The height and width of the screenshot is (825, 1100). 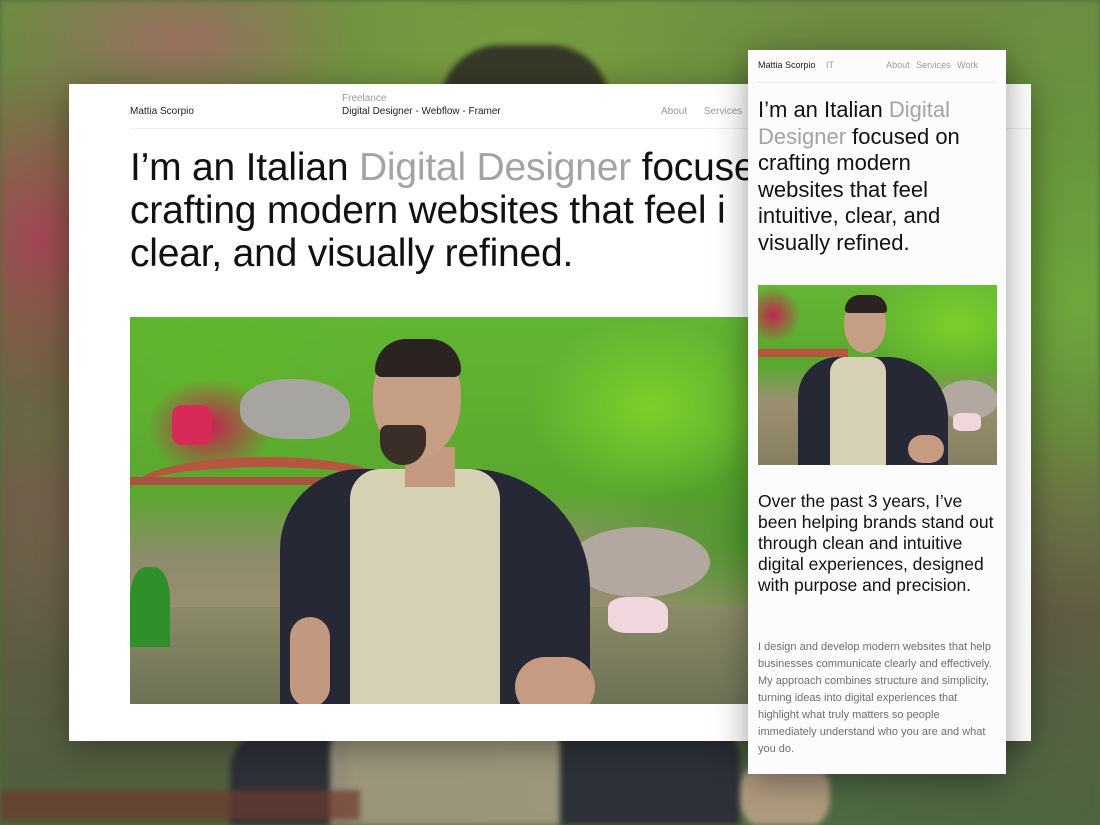 What do you see at coordinates (926, 449) in the screenshot?
I see `mobile-photo-arm` at bounding box center [926, 449].